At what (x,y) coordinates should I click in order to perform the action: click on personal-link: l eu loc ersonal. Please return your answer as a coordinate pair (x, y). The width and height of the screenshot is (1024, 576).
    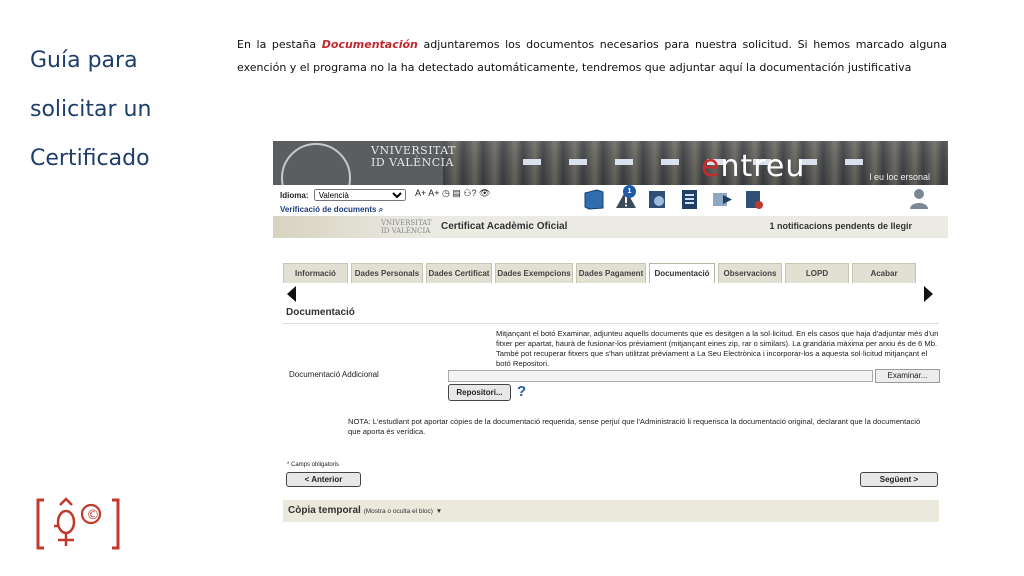
    Looking at the image, I should click on (899, 177).